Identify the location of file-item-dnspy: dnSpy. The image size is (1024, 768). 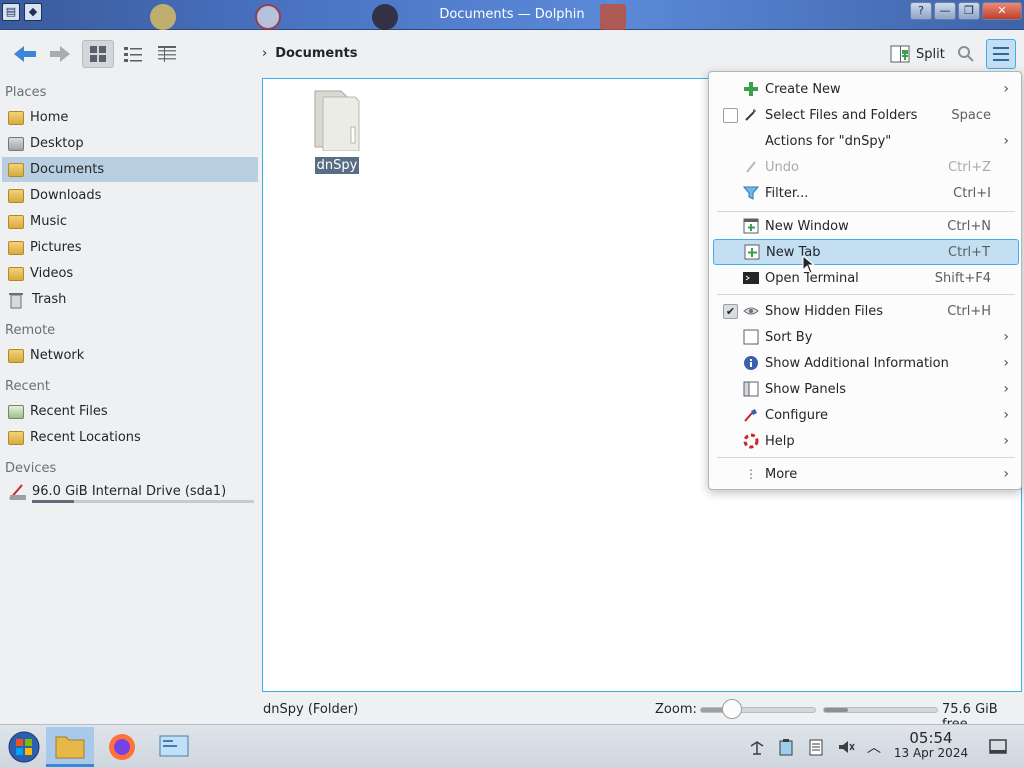
(337, 130).